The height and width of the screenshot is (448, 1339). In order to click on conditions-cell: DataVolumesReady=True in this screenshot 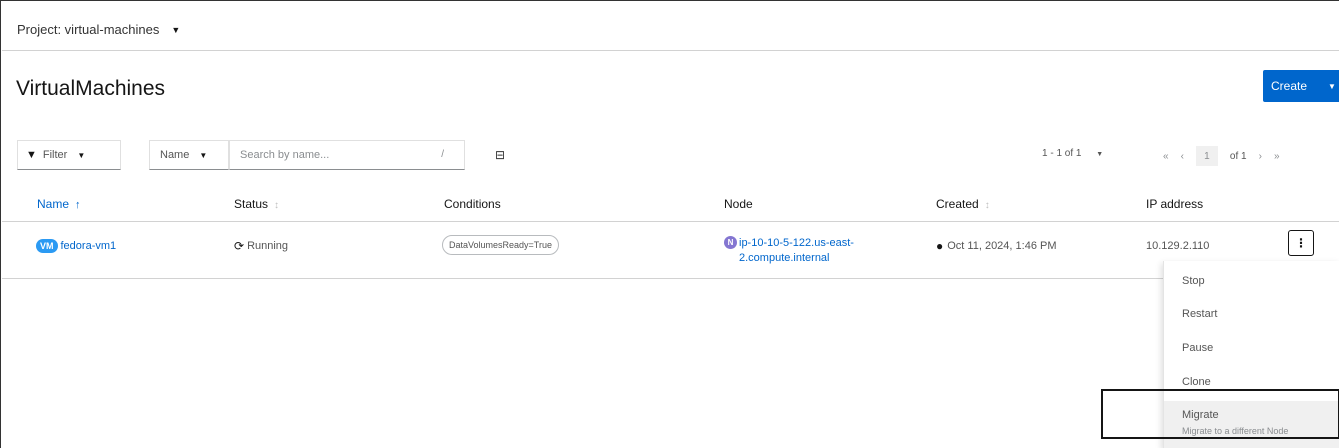, I will do `click(500, 245)`.